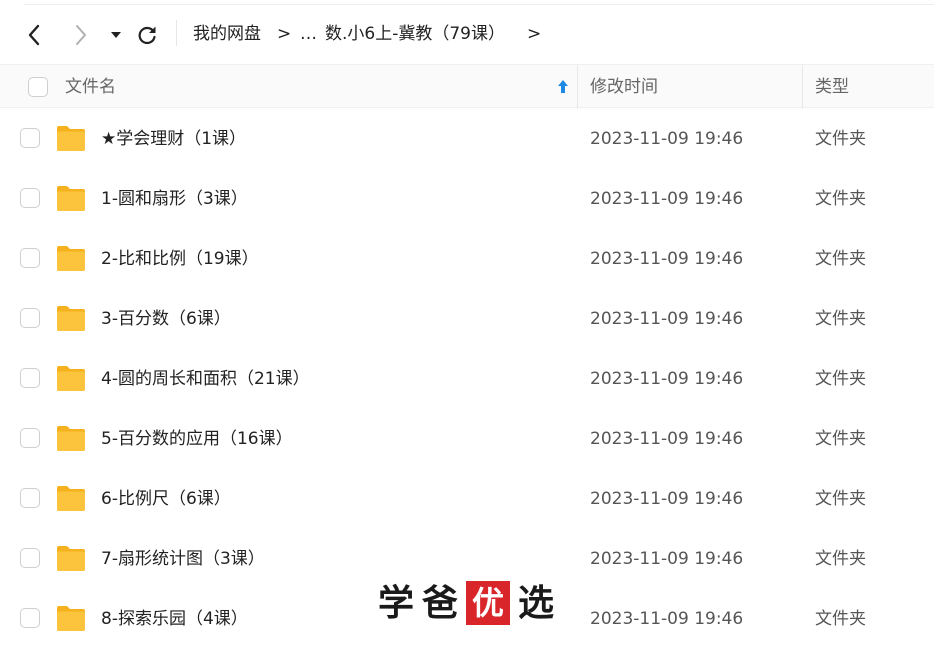 The width and height of the screenshot is (934, 664). Describe the element at coordinates (183, 559) in the screenshot. I see `file-name: 7-扇形统计图（3课）` at that location.